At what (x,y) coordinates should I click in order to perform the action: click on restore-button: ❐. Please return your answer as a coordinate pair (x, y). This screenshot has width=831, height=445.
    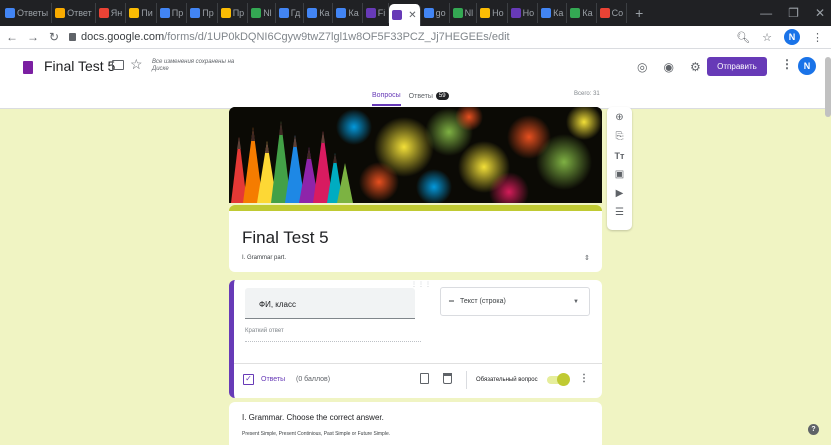
    Looking at the image, I should click on (793, 13).